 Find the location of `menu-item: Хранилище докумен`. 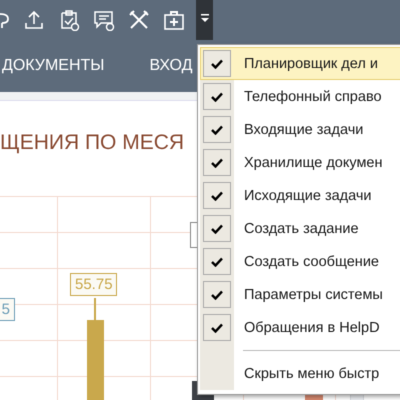

menu-item: Хранилище докумен is located at coordinates (300, 162).